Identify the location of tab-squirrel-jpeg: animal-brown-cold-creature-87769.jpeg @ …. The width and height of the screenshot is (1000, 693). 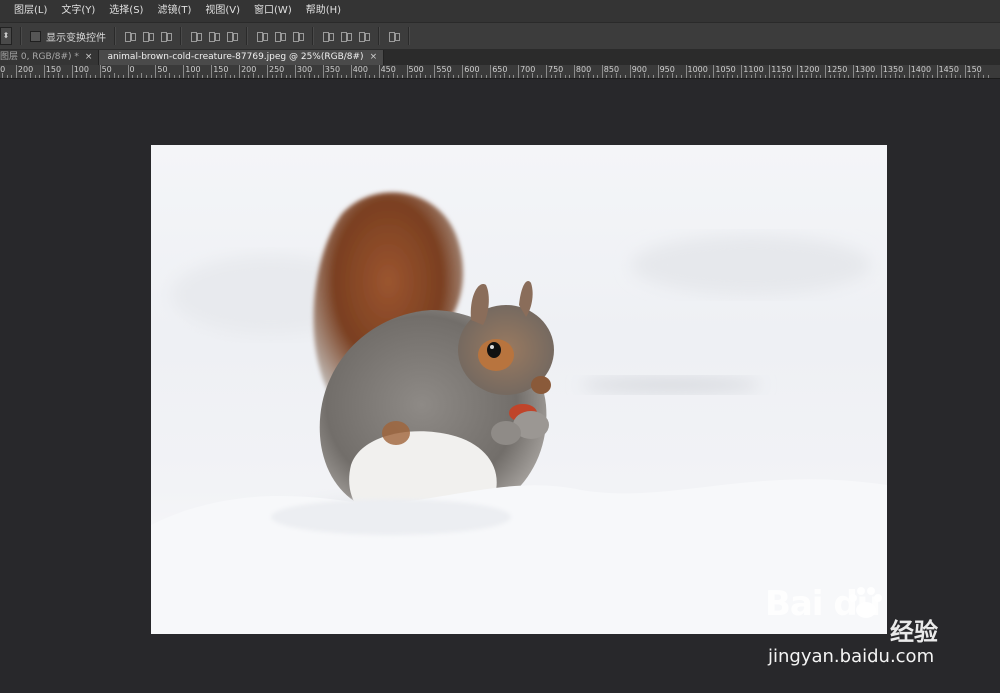
(242, 57).